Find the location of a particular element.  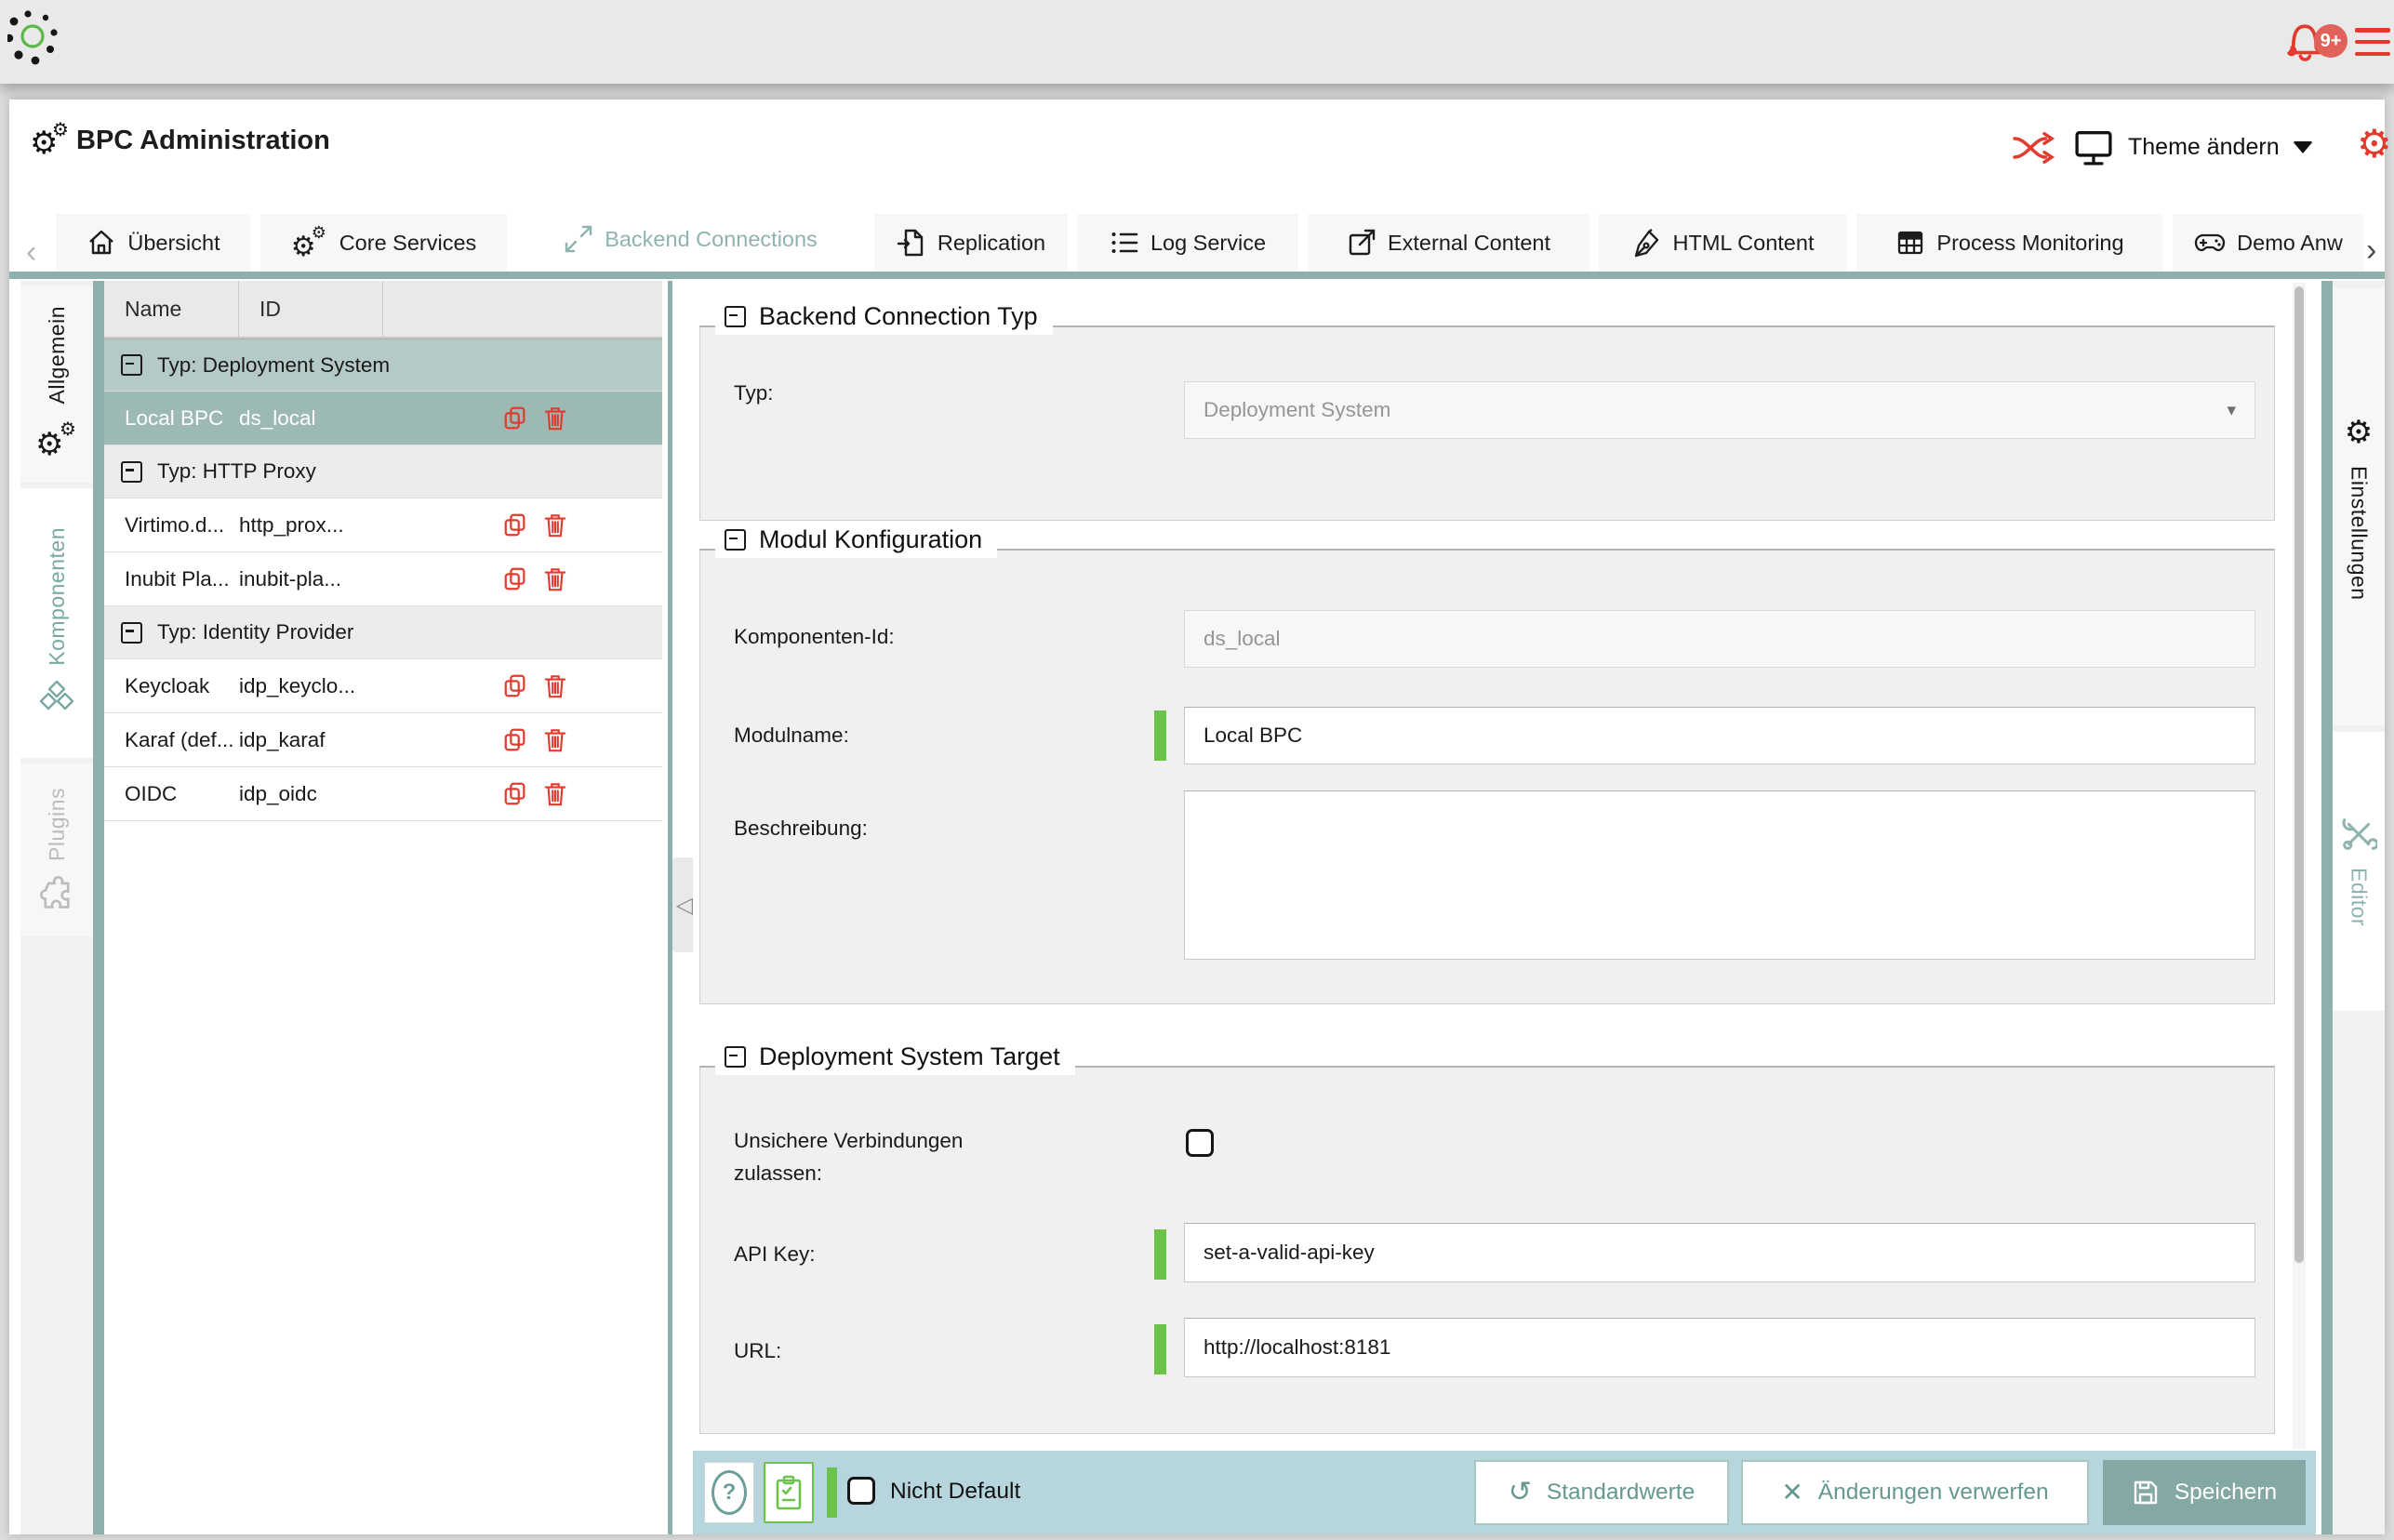

beschreibung-field is located at coordinates (1720, 875).